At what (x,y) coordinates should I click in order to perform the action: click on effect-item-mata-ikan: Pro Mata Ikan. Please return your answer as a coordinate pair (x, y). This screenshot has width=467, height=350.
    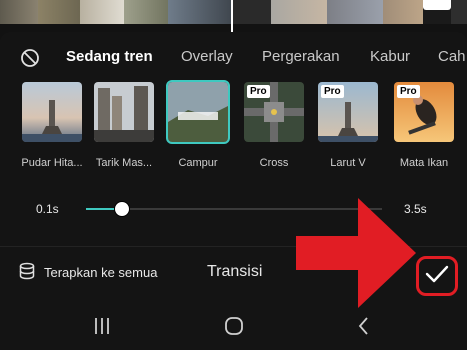
    Looking at the image, I should click on (424, 125).